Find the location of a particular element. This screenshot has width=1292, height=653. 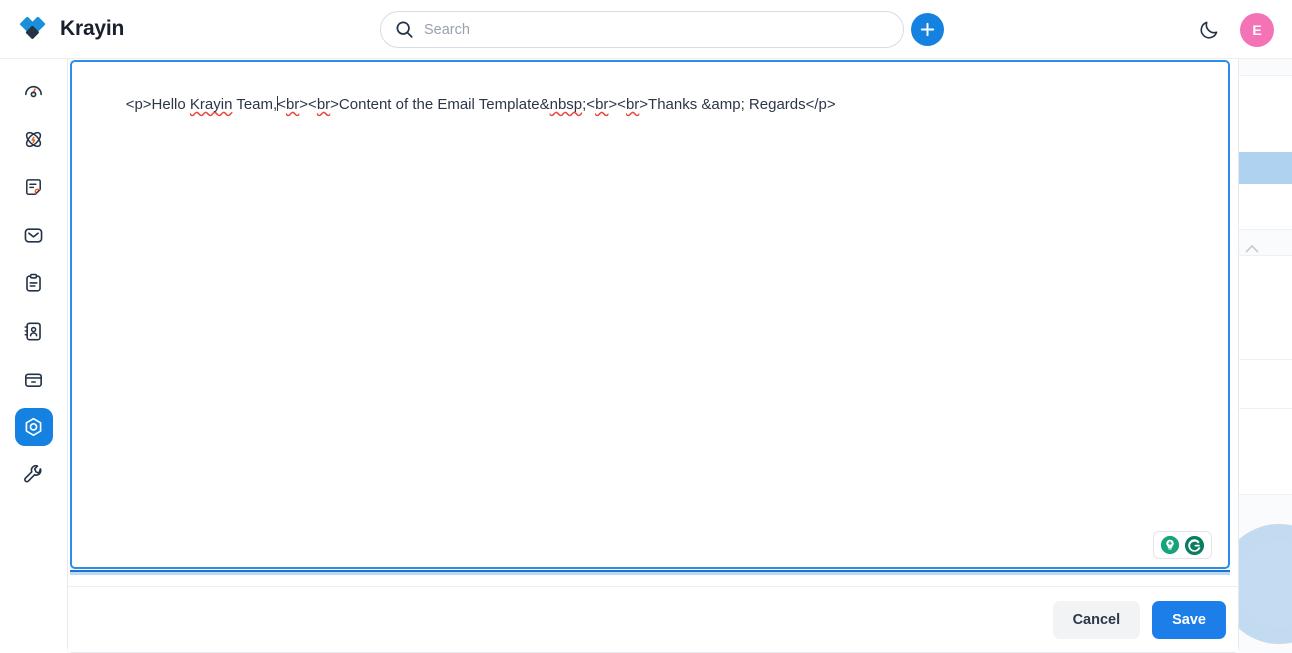

mail-envelope-icon is located at coordinates (33, 235).